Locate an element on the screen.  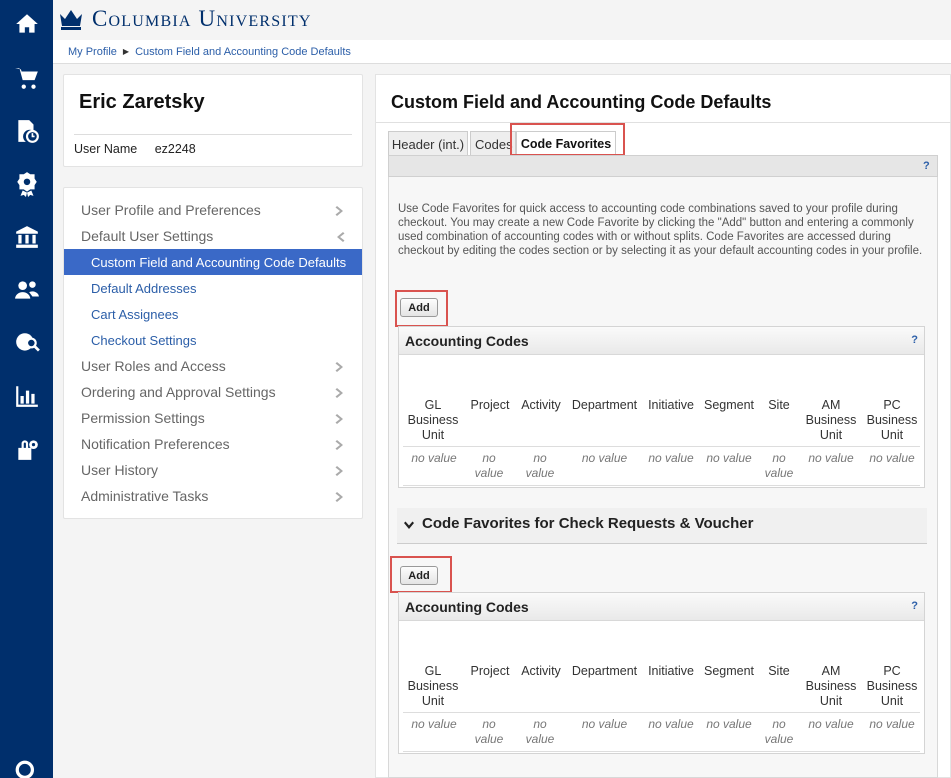
breadcrumb-my-profile: My Profile is located at coordinates (92, 52).